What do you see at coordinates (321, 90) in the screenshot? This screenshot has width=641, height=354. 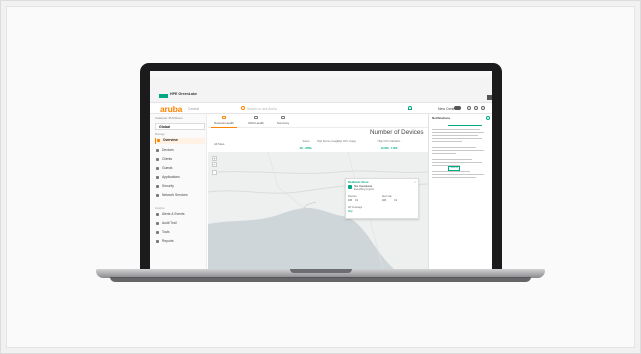 I see `hpe-bar` at bounding box center [321, 90].